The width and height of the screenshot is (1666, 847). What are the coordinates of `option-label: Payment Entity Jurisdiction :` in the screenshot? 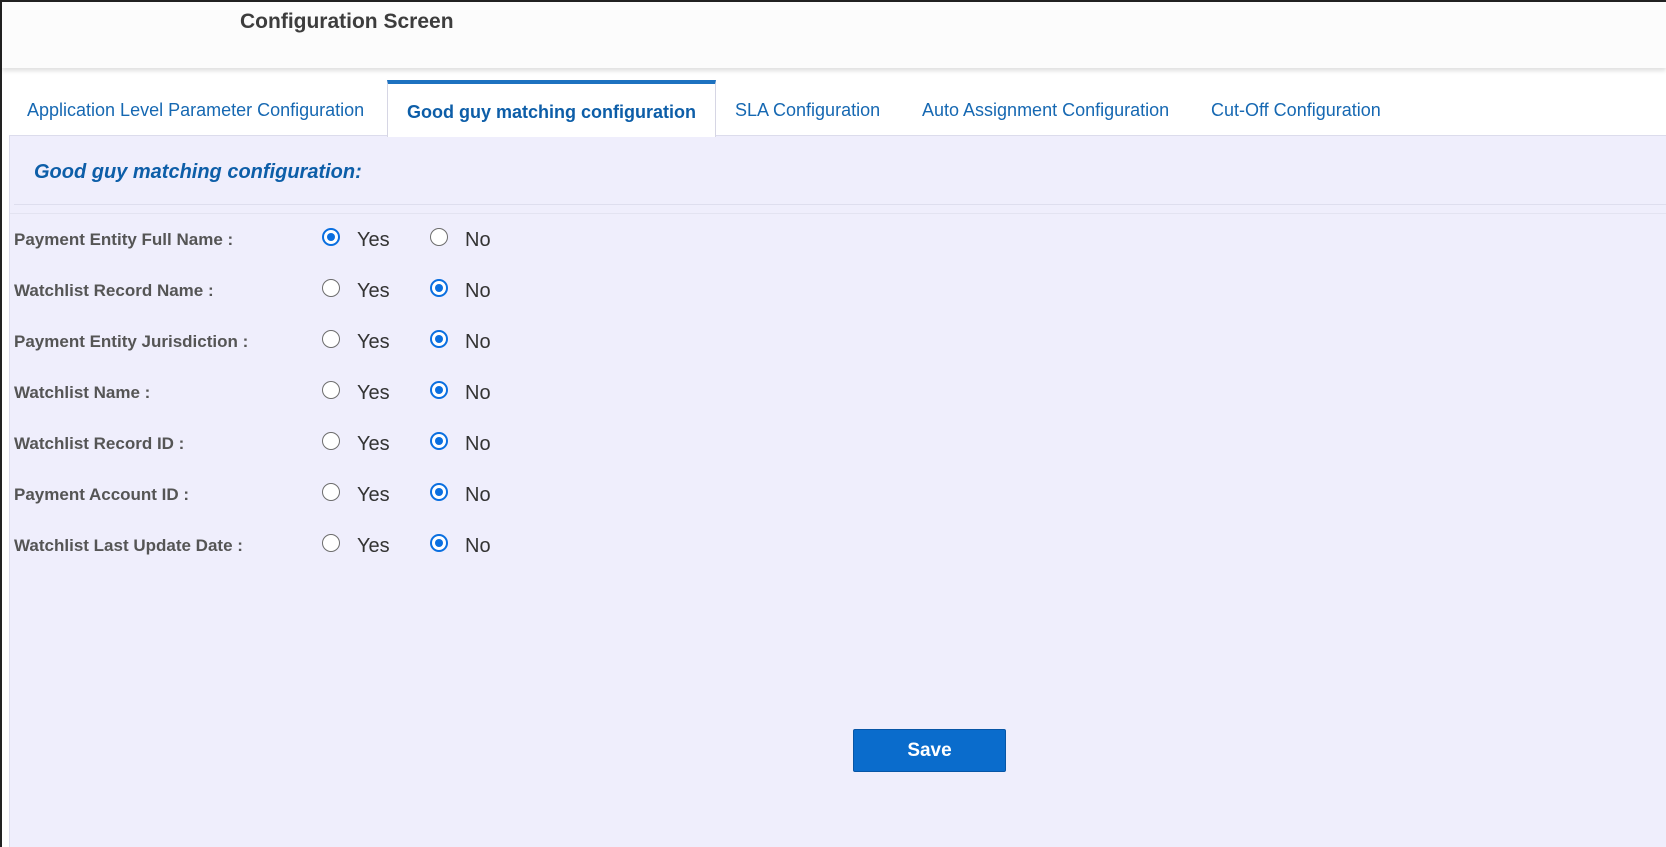 It's located at (131, 341).